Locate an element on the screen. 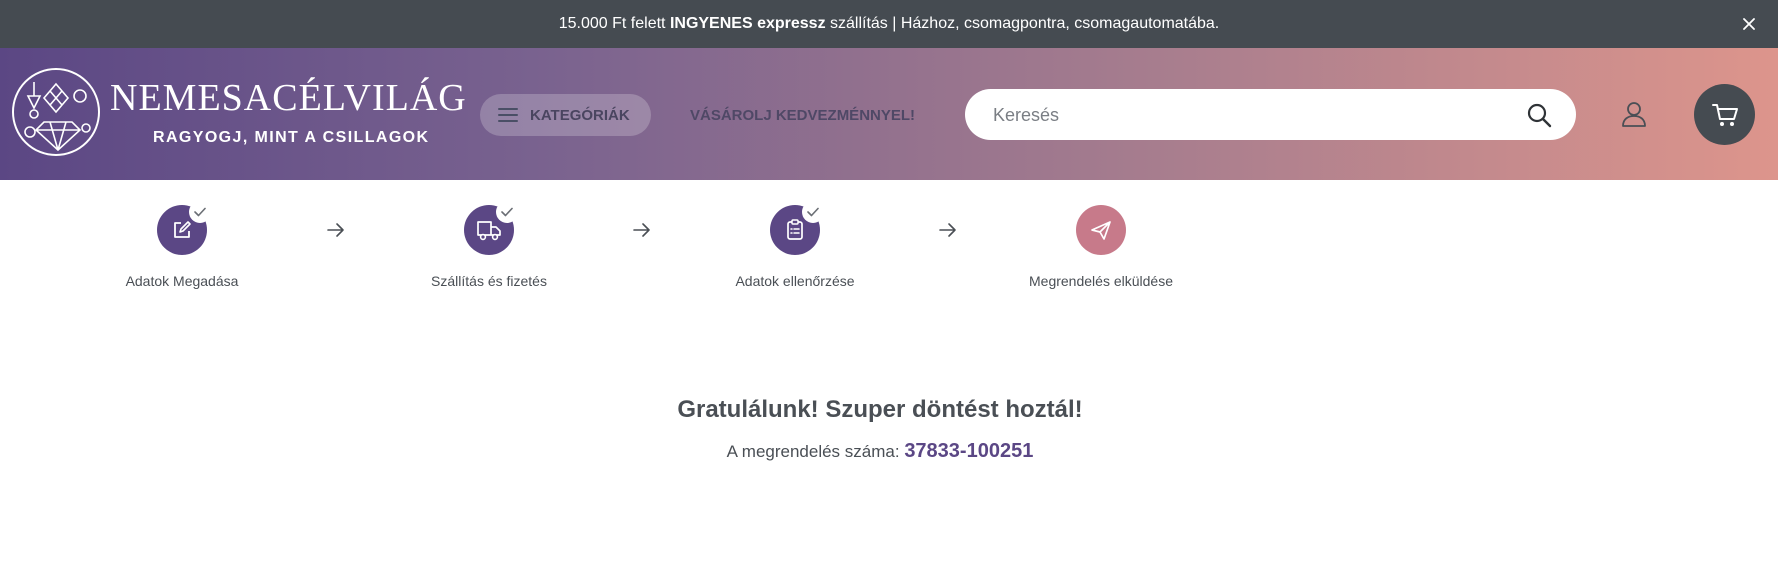 This screenshot has height=561, width=1778. order-number: 37833-100251 is located at coordinates (969, 451).